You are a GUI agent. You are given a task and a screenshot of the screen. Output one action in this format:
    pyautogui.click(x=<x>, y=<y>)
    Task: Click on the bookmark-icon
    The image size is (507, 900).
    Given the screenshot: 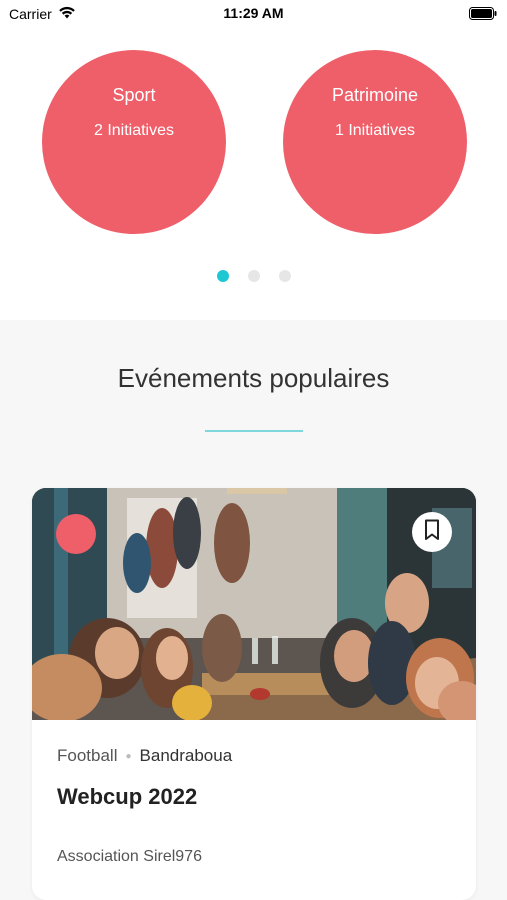 What is the action you would take?
    pyautogui.click(x=432, y=532)
    